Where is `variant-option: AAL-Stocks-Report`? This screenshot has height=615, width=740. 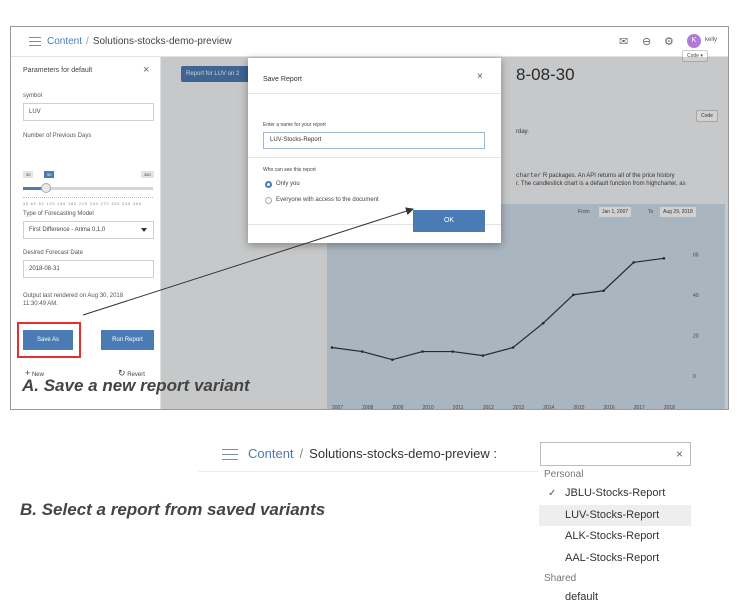 variant-option: AAL-Stocks-Report is located at coordinates (615, 558).